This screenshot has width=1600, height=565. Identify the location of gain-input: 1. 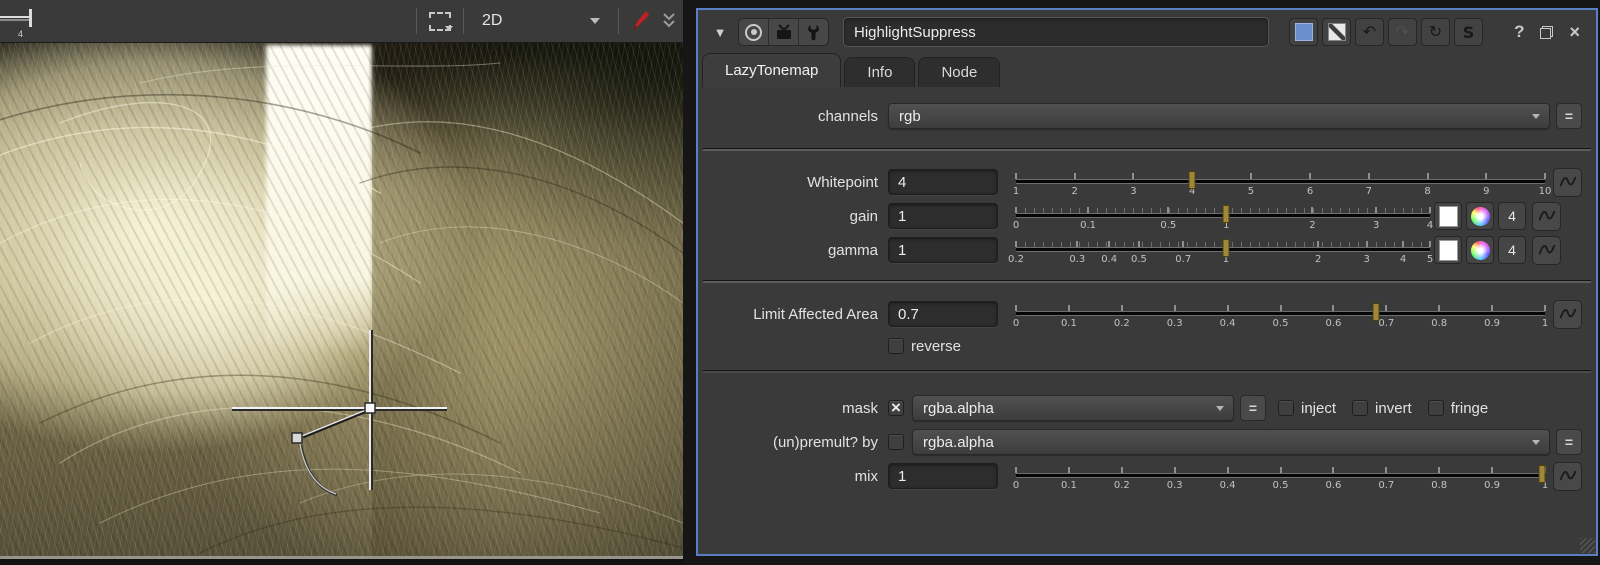
(943, 216).